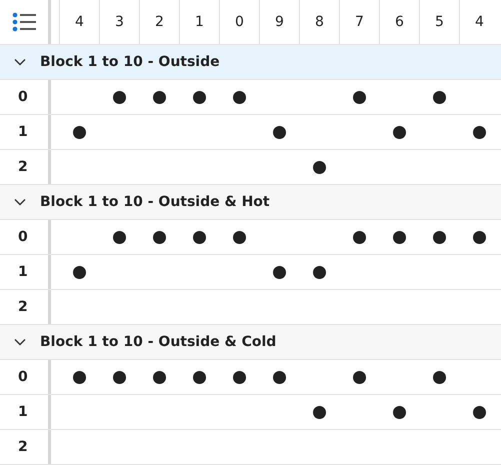 This screenshot has width=501, height=465. What do you see at coordinates (155, 202) in the screenshot?
I see `group-title: Block 1 to 10 - Outside & Hot` at bounding box center [155, 202].